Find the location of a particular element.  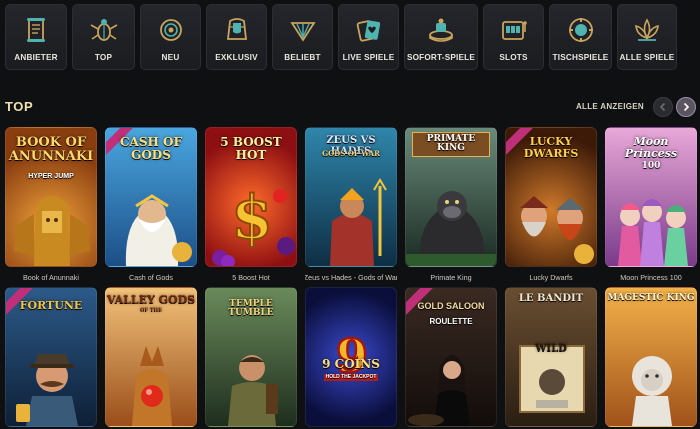

category-label: ALLE SPIELE is located at coordinates (647, 57).